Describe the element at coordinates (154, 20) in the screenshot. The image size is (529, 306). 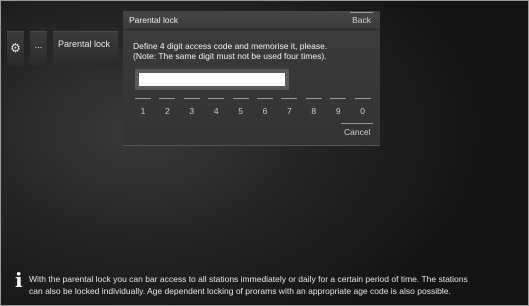
I see `dialog-title: Parental lock` at that location.